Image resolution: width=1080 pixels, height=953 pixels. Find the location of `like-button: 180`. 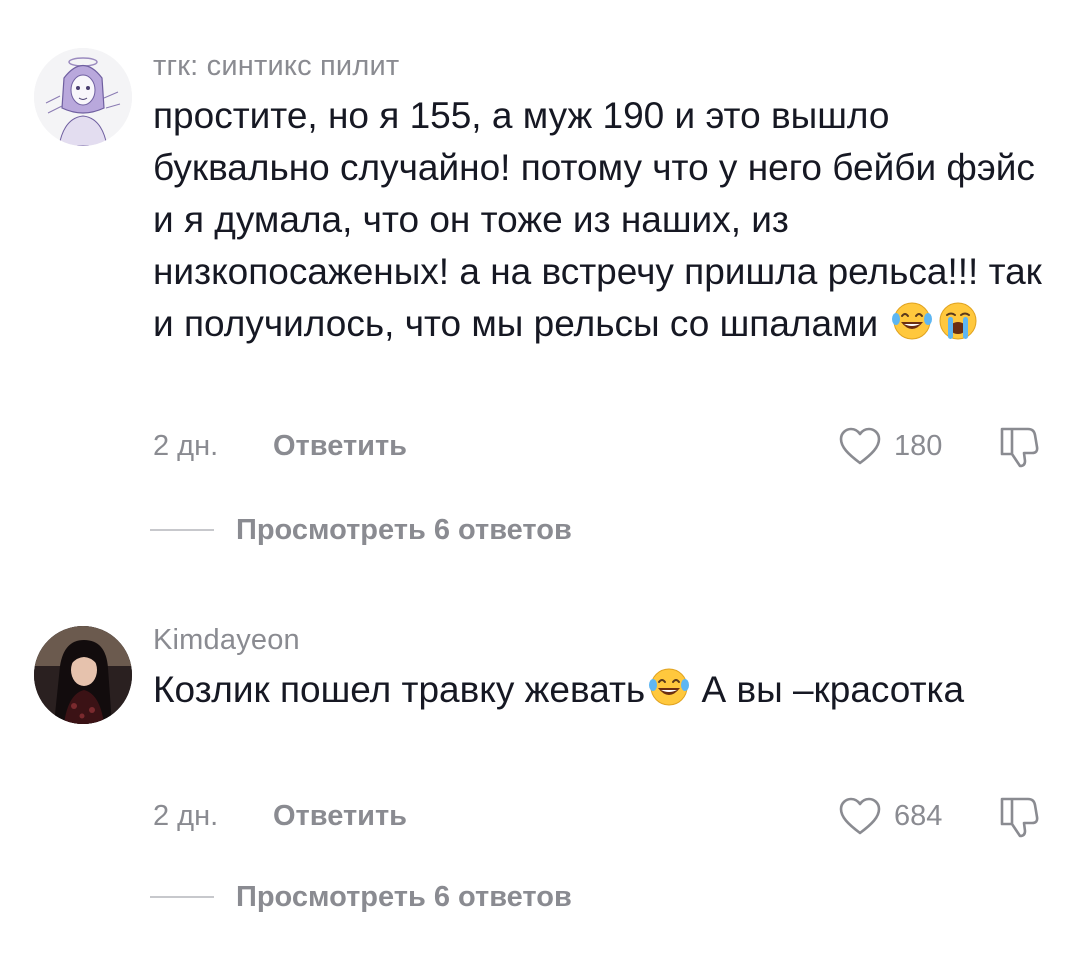

like-button: 180 is located at coordinates (890, 446).